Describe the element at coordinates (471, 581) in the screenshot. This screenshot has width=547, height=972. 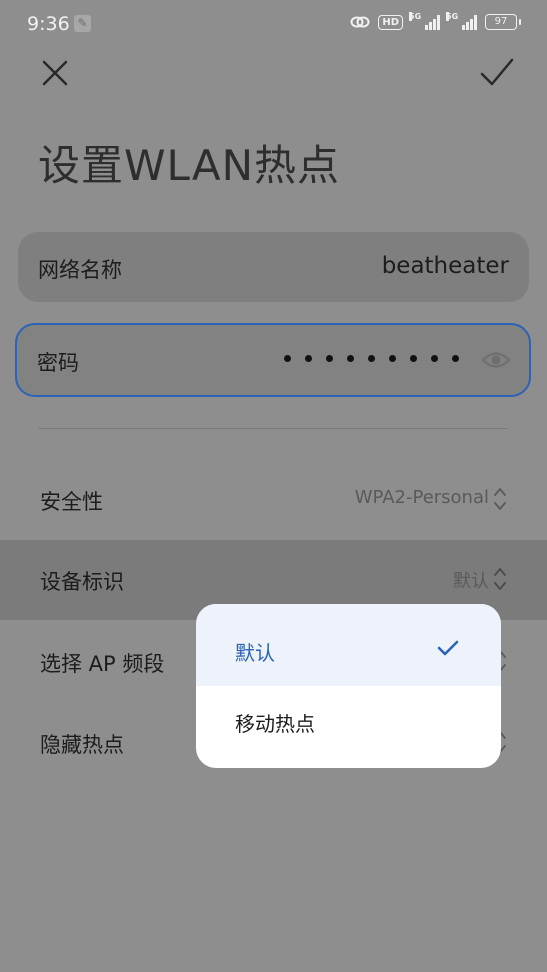
I see `device-id-value: 默认` at that location.